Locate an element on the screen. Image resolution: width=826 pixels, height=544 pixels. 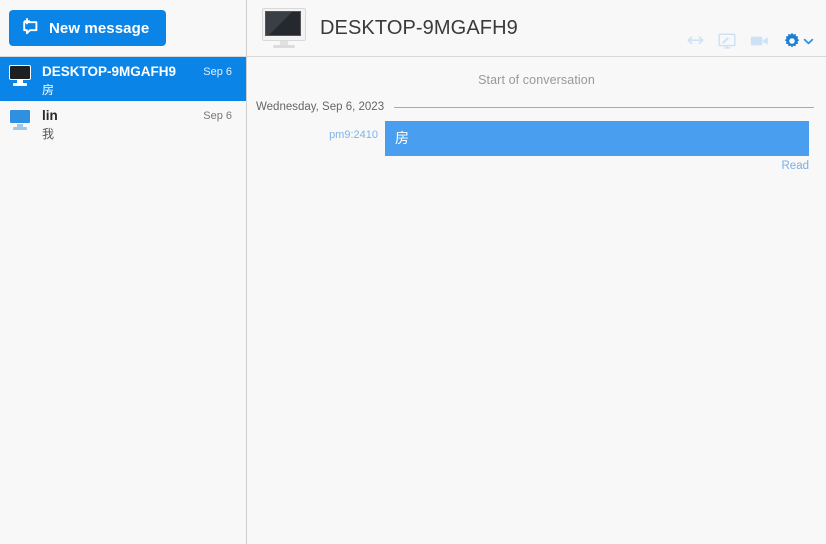
message-row: pm9:2410 房 Read is located at coordinates (536, 146).